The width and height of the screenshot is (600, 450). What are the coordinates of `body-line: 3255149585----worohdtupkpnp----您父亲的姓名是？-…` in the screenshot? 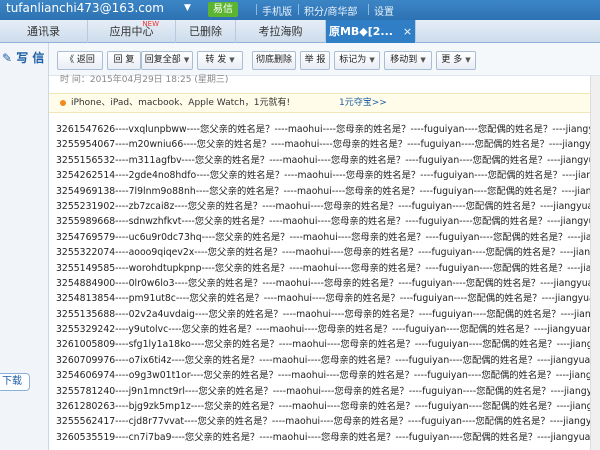 It's located at (328, 268).